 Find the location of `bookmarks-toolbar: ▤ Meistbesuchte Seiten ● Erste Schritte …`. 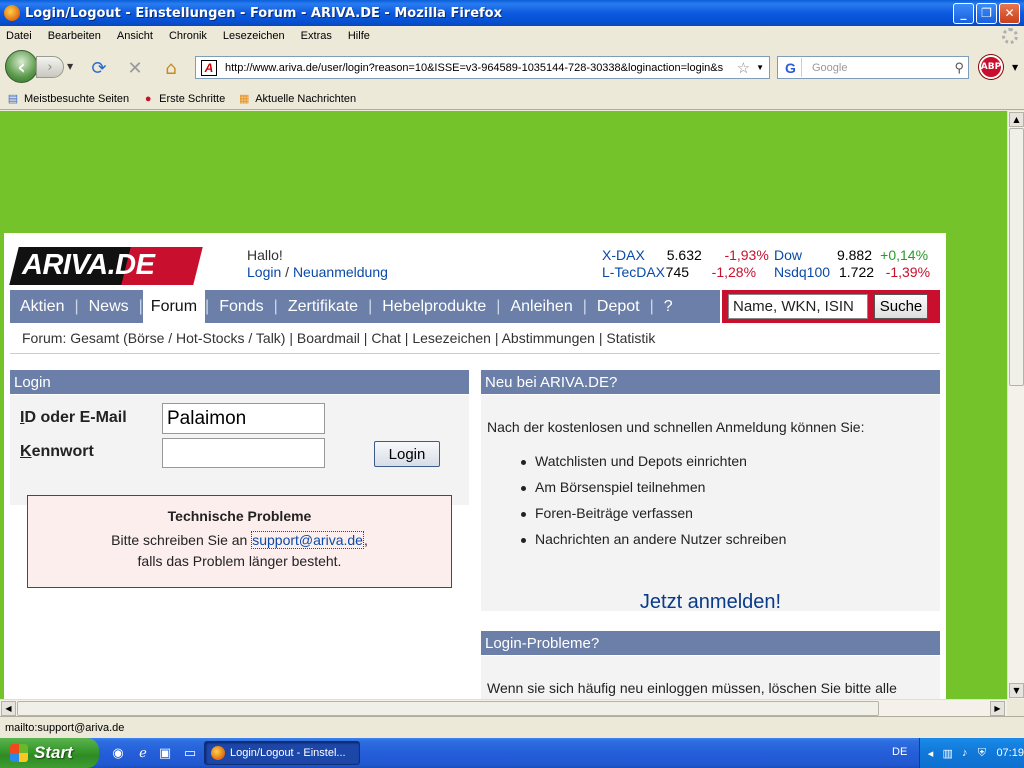

bookmarks-toolbar: ▤ Meistbesuchte Seiten ● Erste Schritte … is located at coordinates (512, 99).